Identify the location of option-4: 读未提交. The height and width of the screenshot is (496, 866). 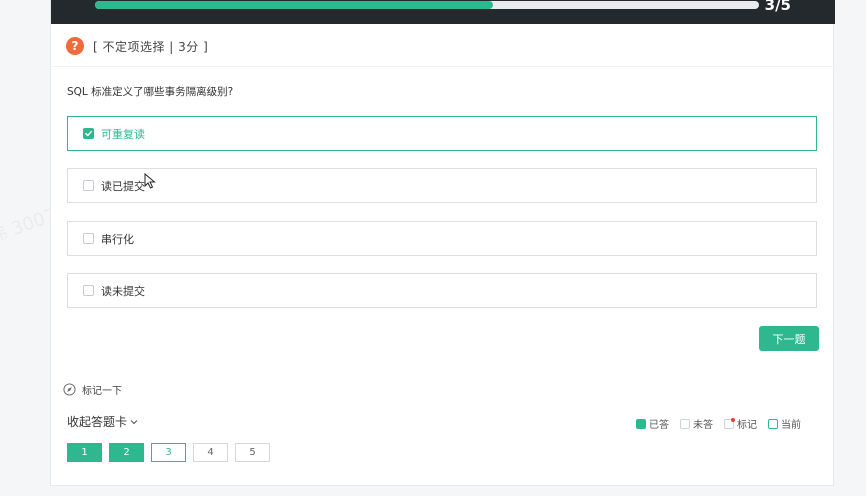
(442, 290).